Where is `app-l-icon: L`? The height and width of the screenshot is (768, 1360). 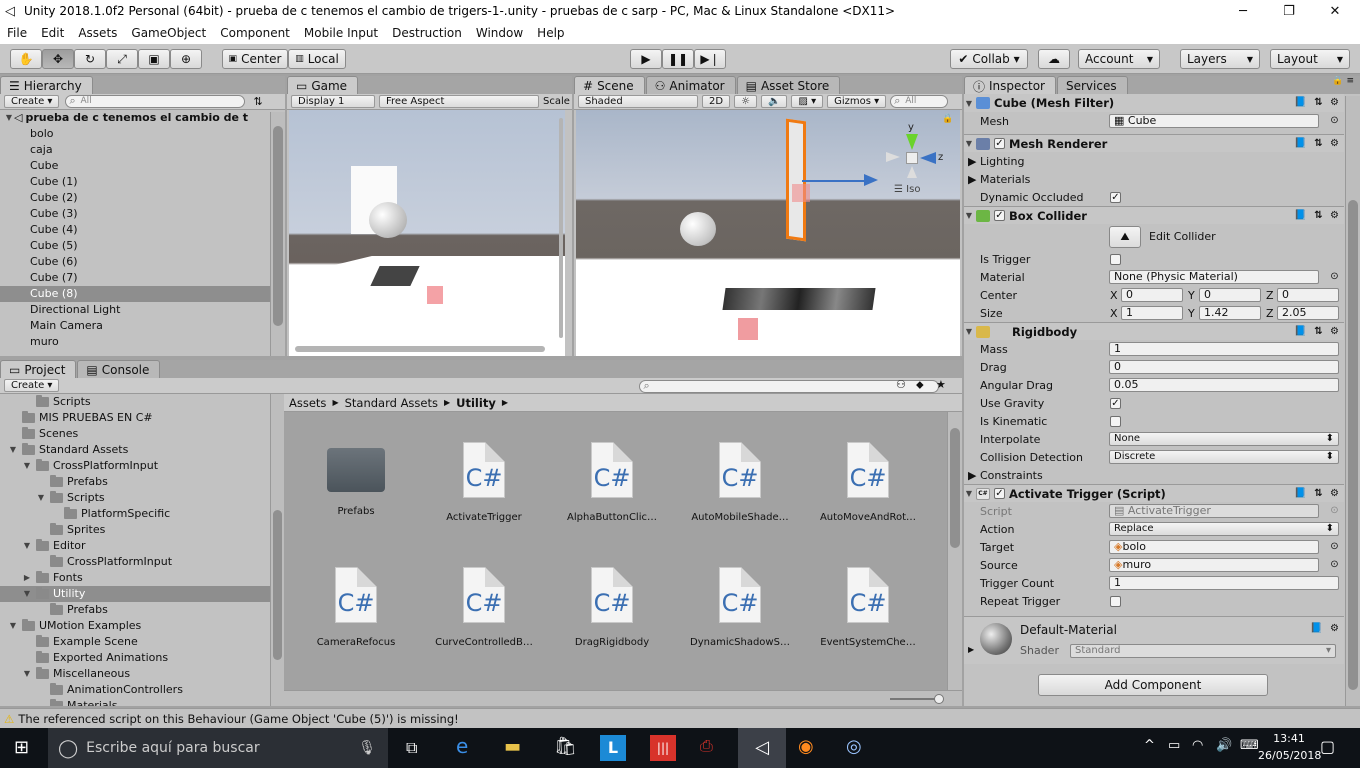
app-l-icon: L is located at coordinates (613, 748).